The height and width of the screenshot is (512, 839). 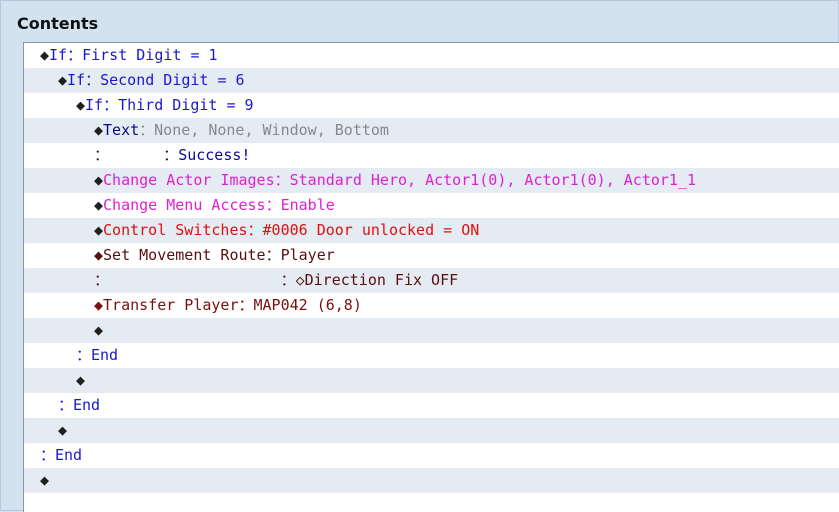 What do you see at coordinates (431, 130) in the screenshot?
I see `command-row: ◆Text：None, None, Window, Bottom` at bounding box center [431, 130].